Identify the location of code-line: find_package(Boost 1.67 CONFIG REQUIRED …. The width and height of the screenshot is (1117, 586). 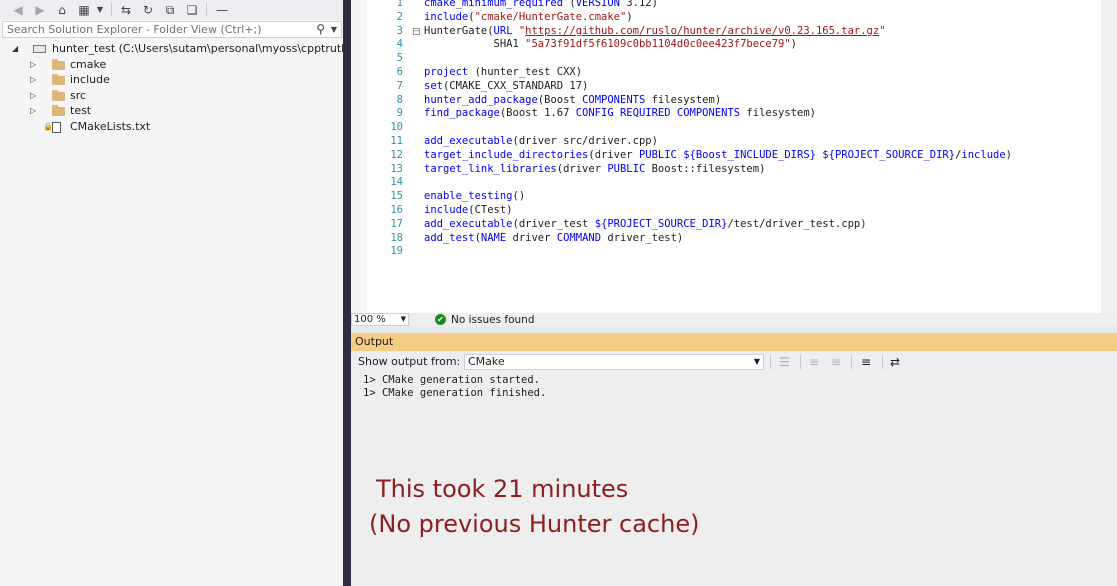
(620, 113).